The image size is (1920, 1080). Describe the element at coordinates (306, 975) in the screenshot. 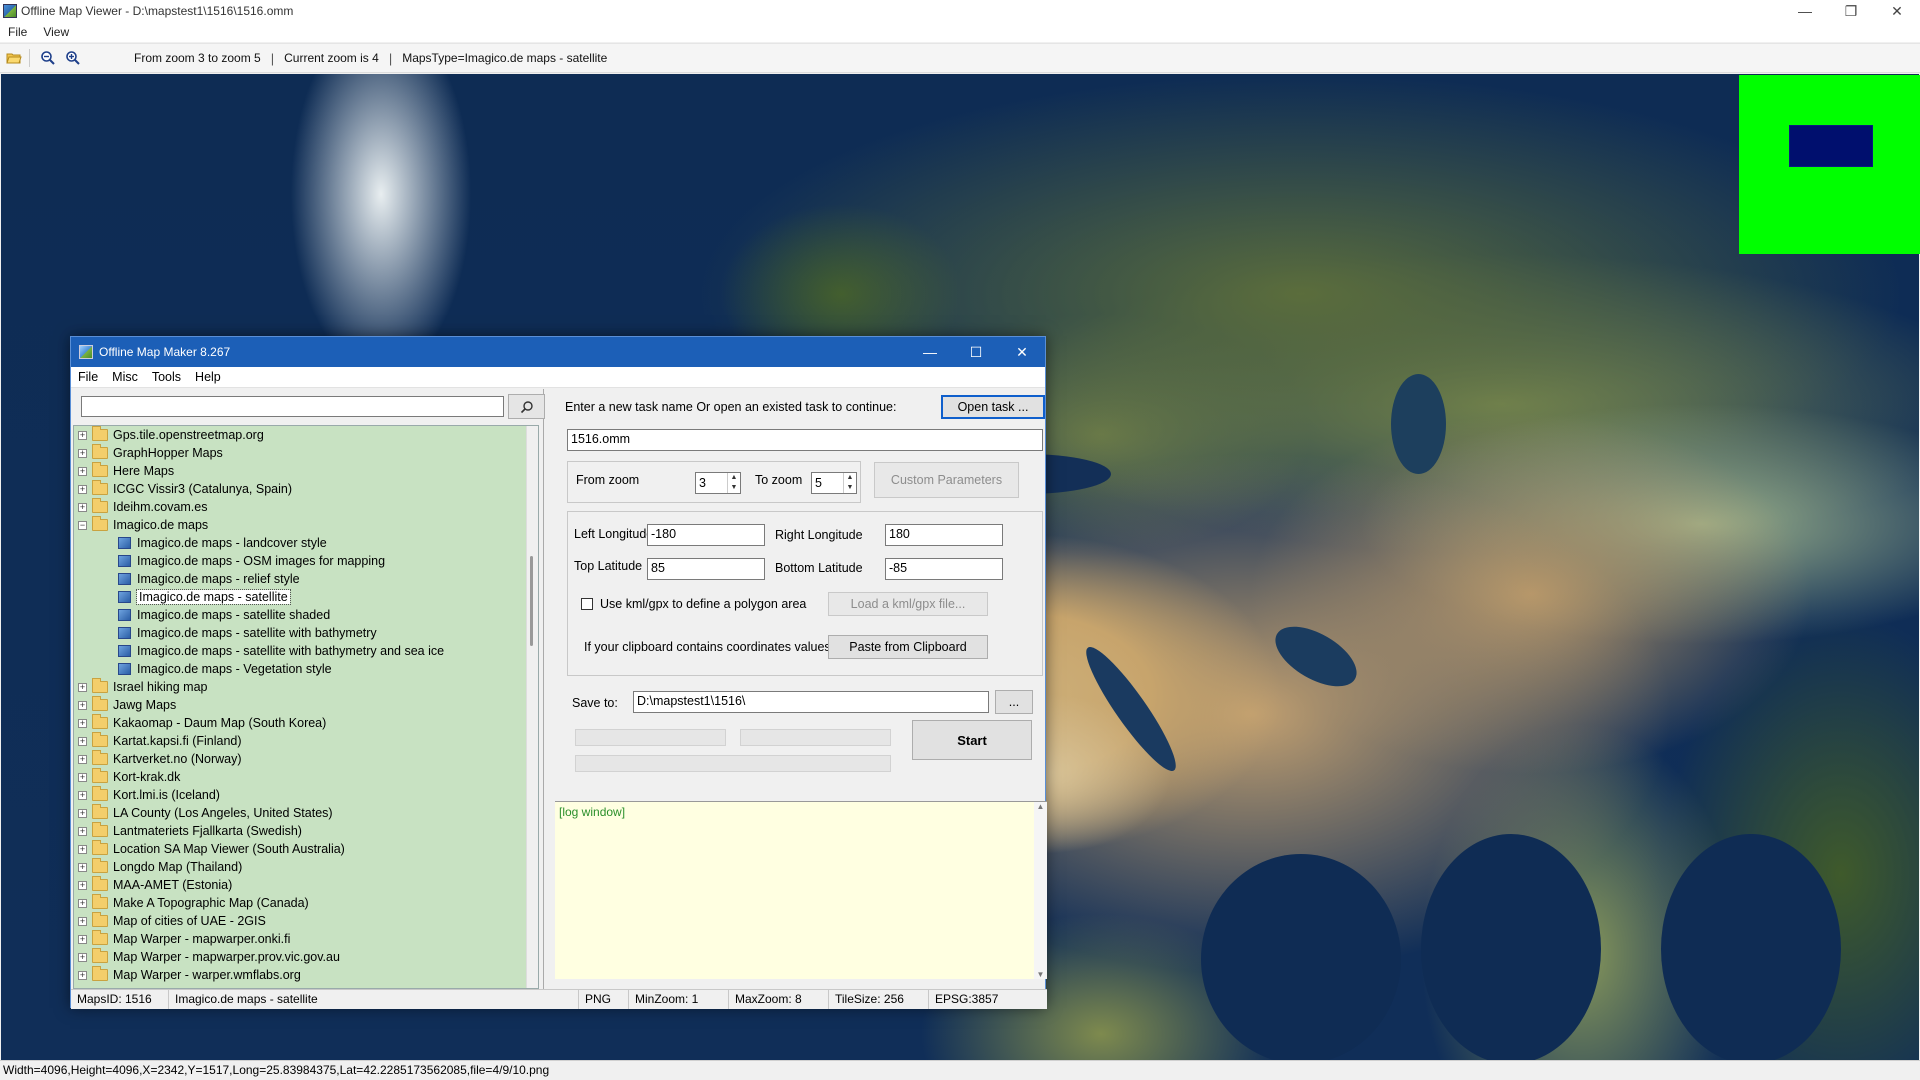

I see `tree-item: + Map Warper - warper.wmflabs.org` at that location.